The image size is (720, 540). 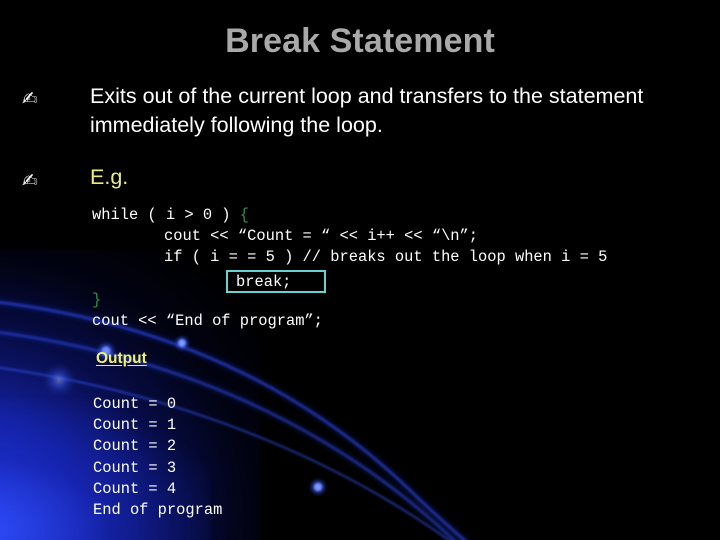 What do you see at coordinates (109, 177) in the screenshot?
I see `bullet-item-2-text: E.g.` at bounding box center [109, 177].